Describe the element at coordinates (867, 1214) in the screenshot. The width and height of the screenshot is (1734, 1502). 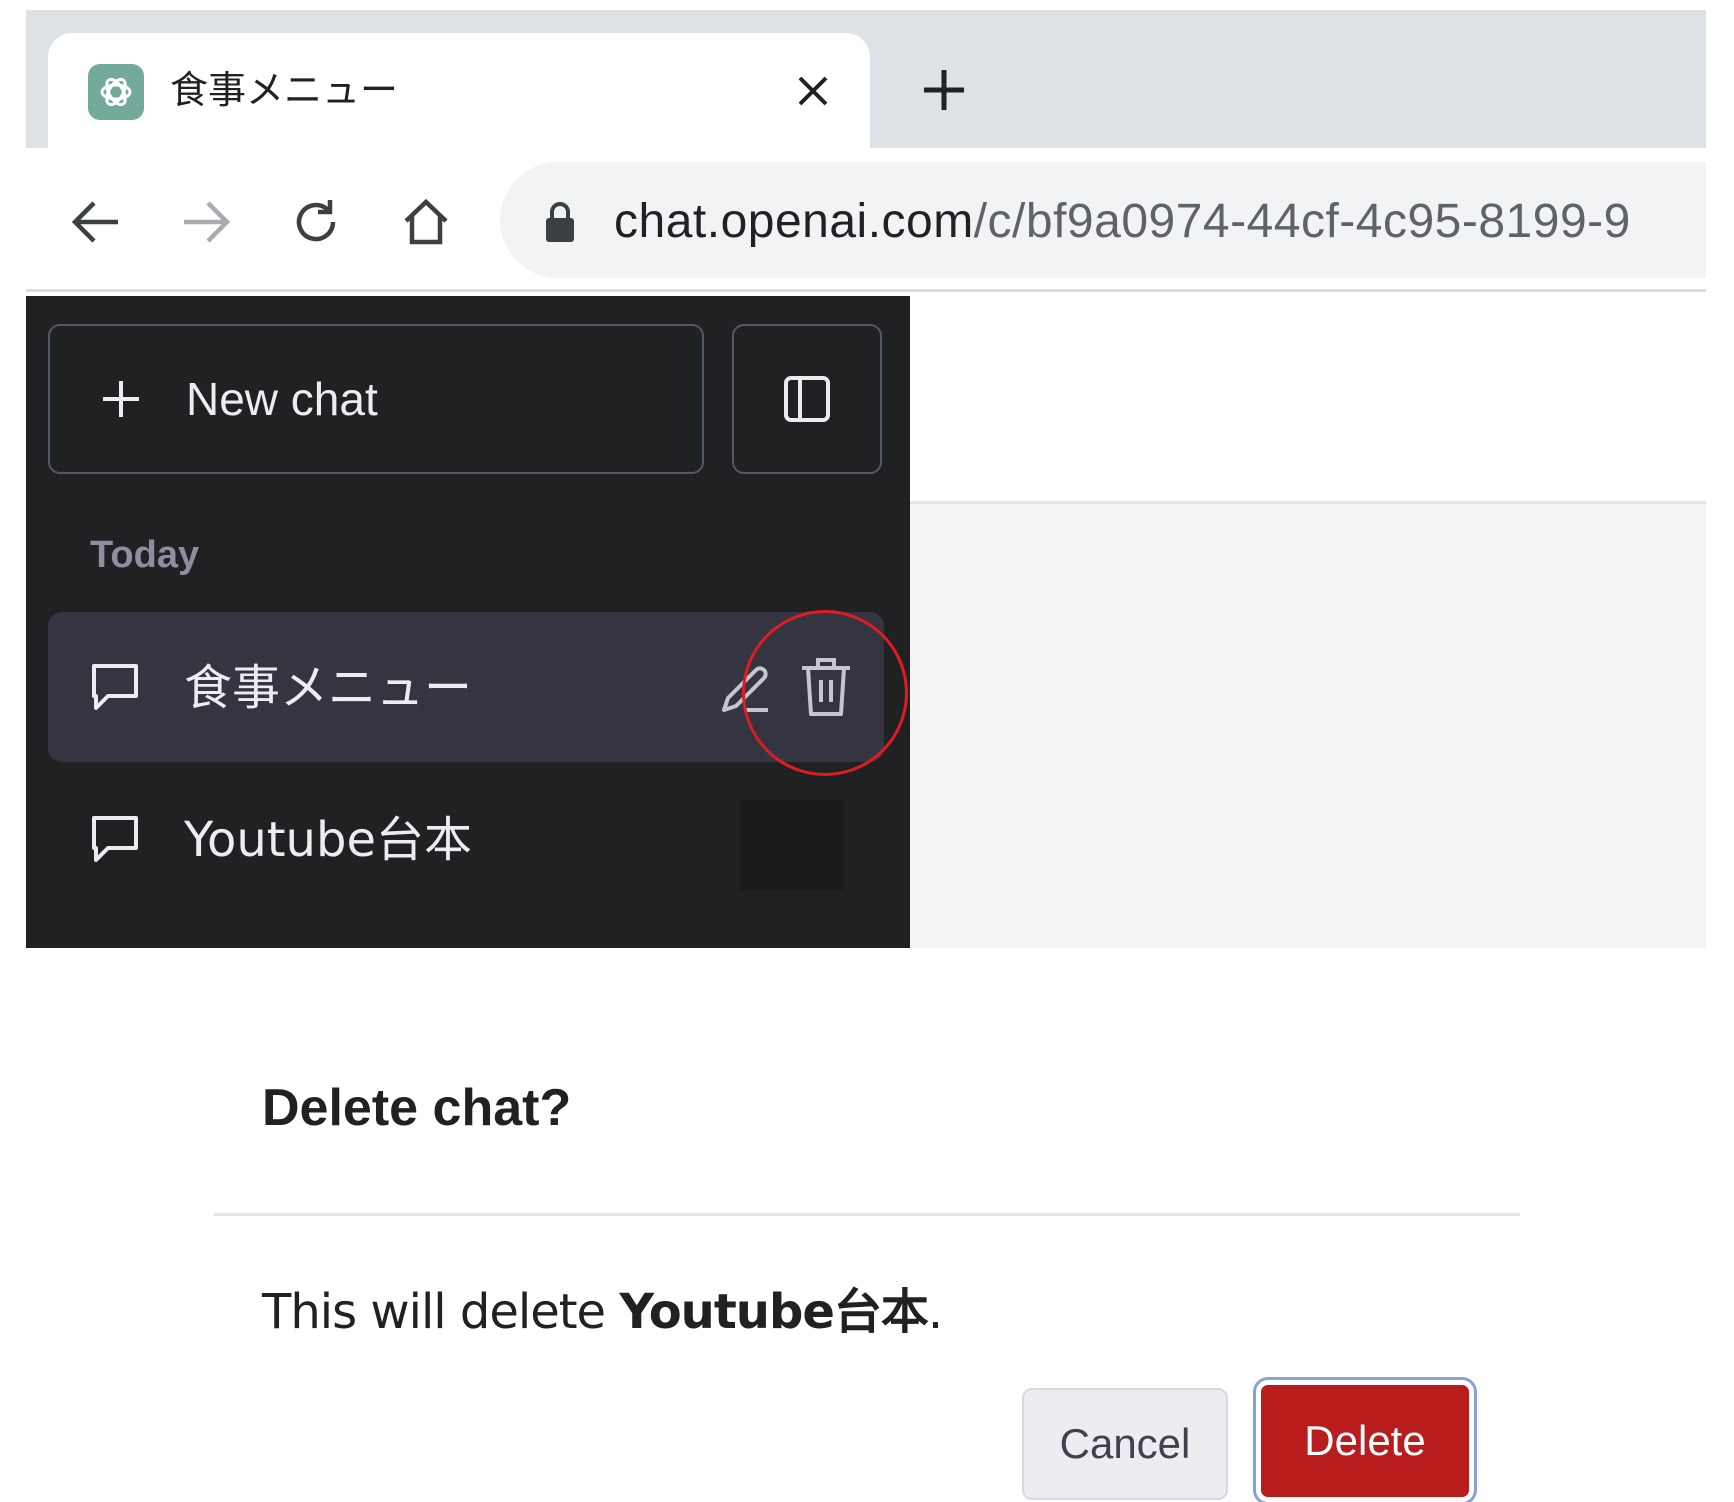
I see `dialog-divider` at that location.